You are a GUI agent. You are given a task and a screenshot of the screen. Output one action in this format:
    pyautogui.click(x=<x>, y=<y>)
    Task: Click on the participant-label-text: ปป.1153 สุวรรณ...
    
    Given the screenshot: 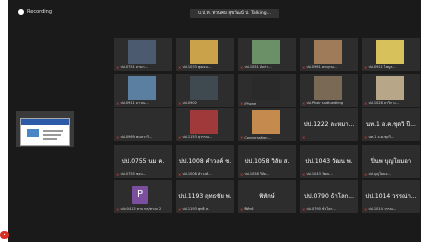 What is the action you would take?
    pyautogui.click(x=197, y=137)
    